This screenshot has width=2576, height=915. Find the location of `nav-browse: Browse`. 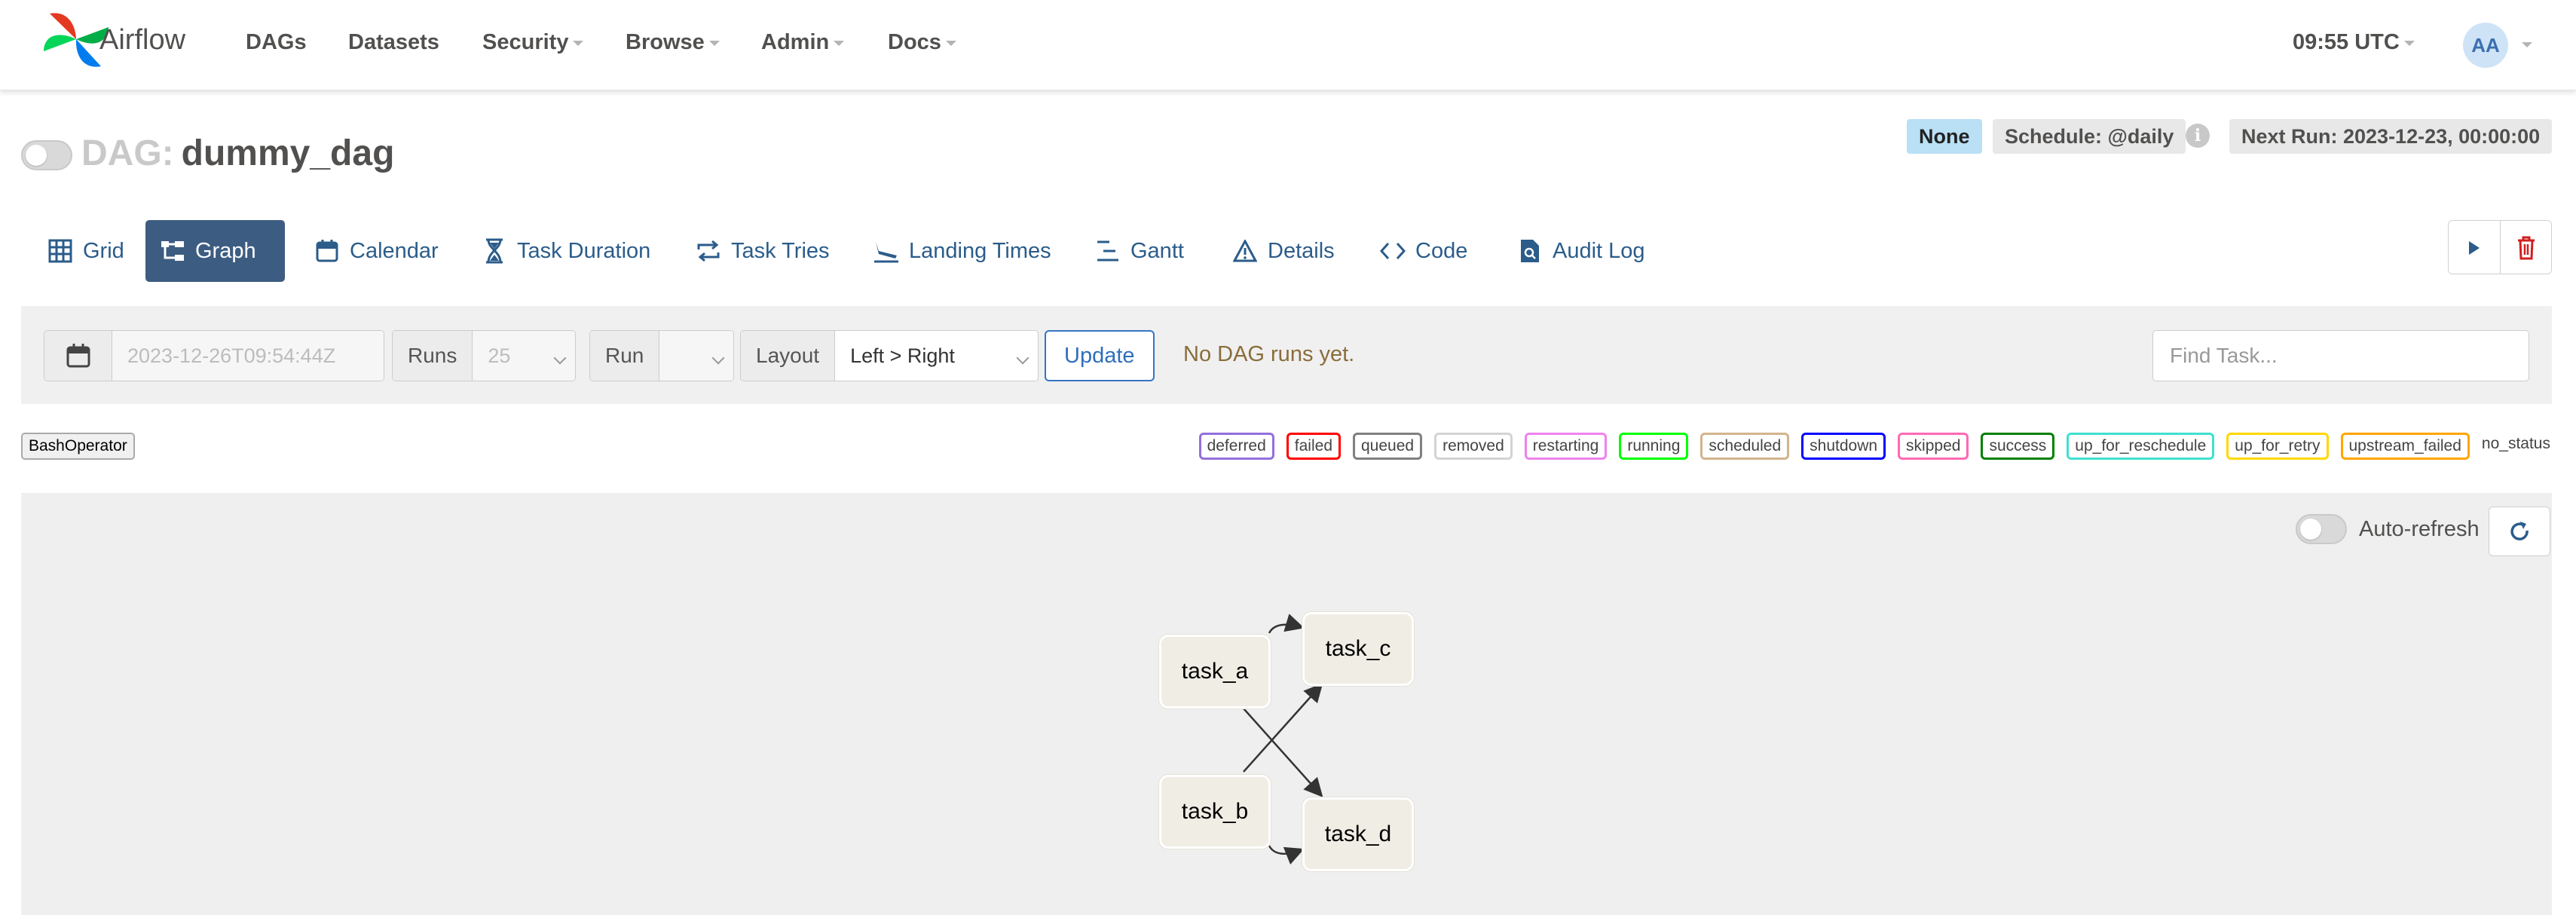

nav-browse: Browse is located at coordinates (673, 42).